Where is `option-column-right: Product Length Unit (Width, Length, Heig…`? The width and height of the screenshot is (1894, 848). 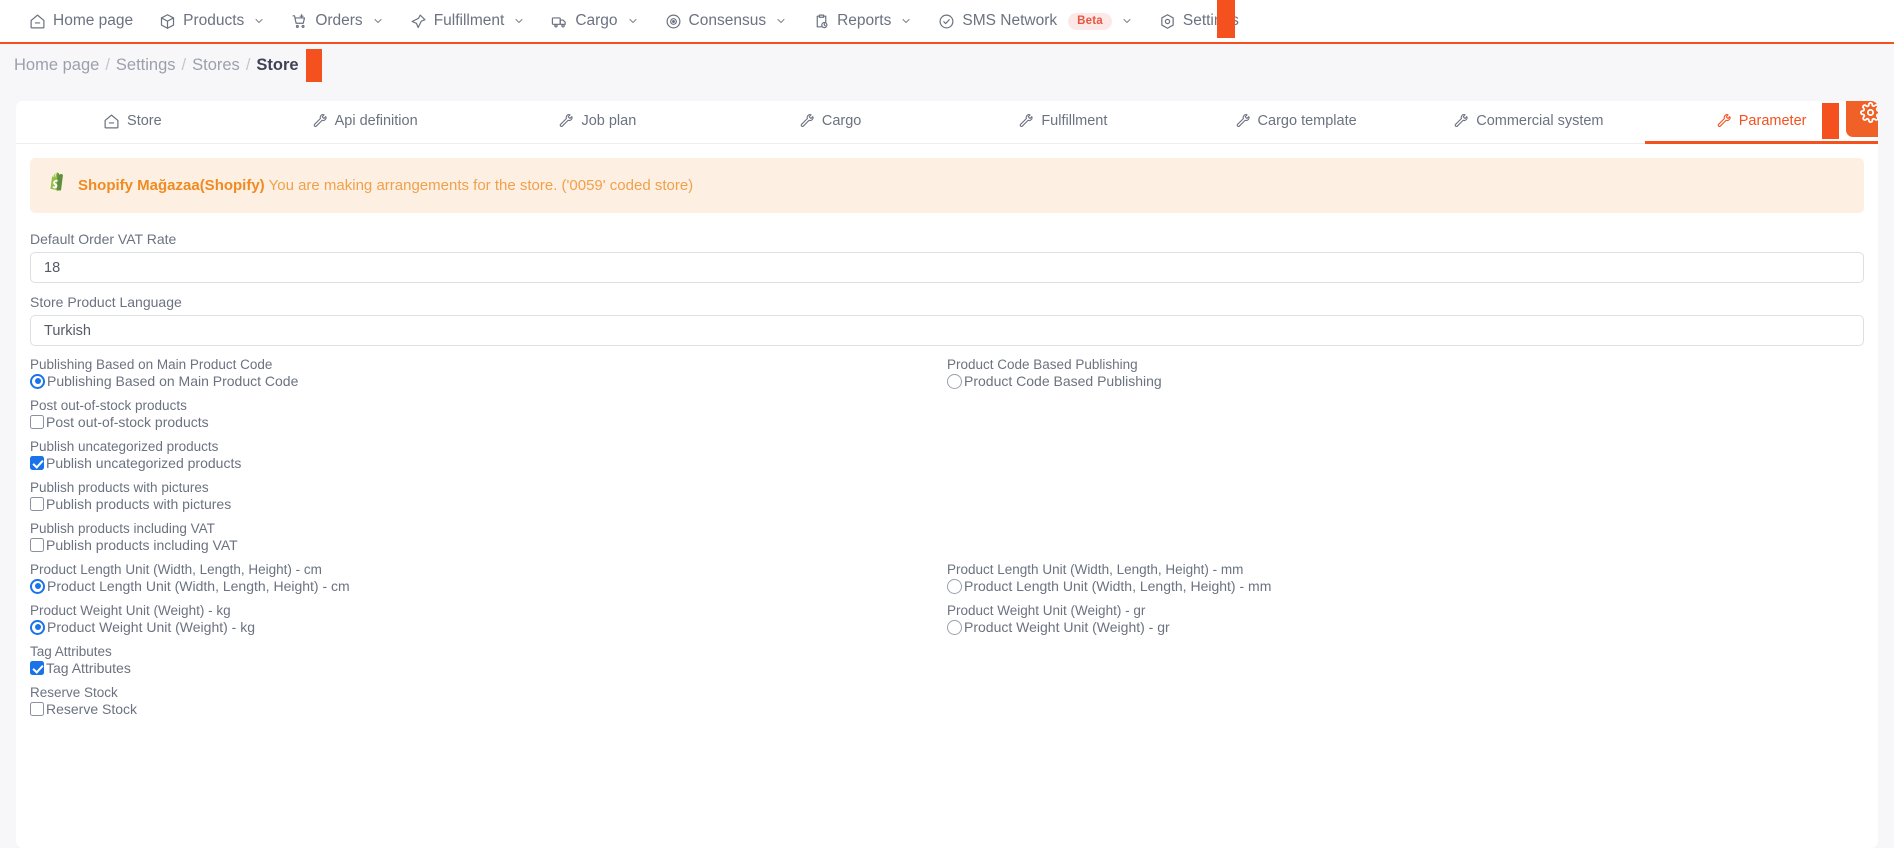
option-column-right: Product Length Unit (Width, Length, Heig… is located at coordinates (1405, 578).